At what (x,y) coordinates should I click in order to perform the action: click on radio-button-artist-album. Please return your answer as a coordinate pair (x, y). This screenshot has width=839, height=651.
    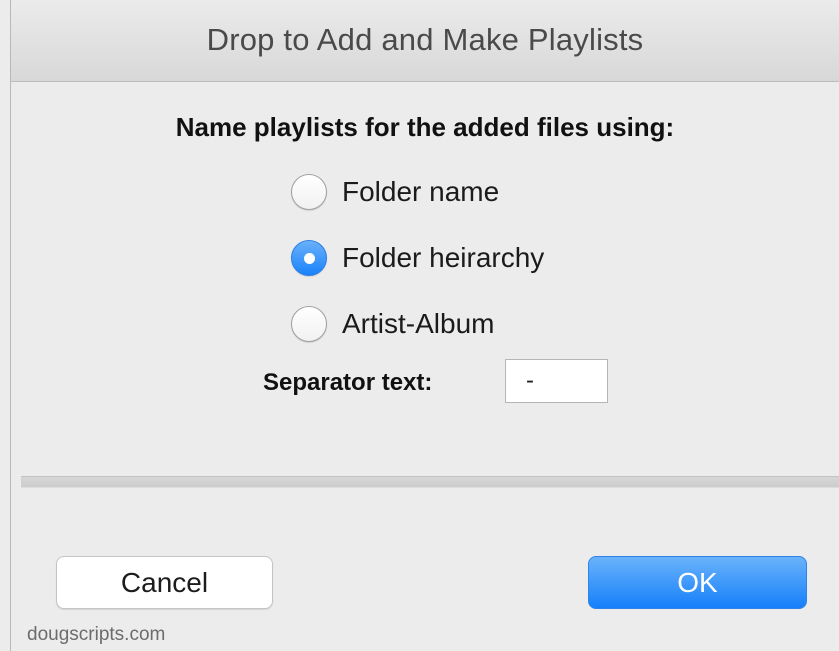
    Looking at the image, I should click on (309, 324).